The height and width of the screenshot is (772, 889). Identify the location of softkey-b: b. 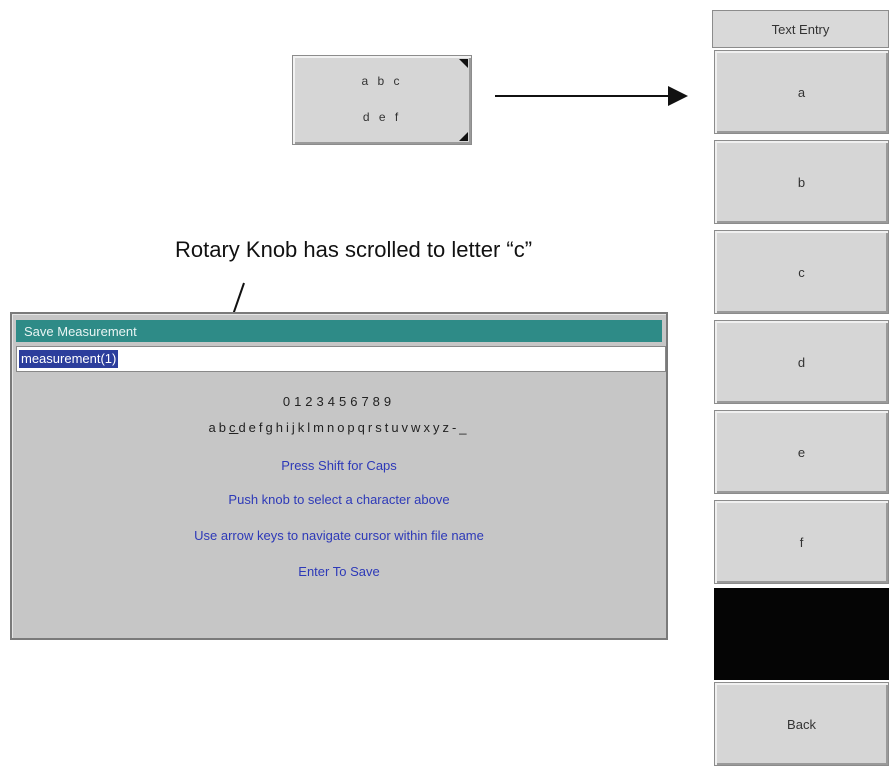
(801, 182).